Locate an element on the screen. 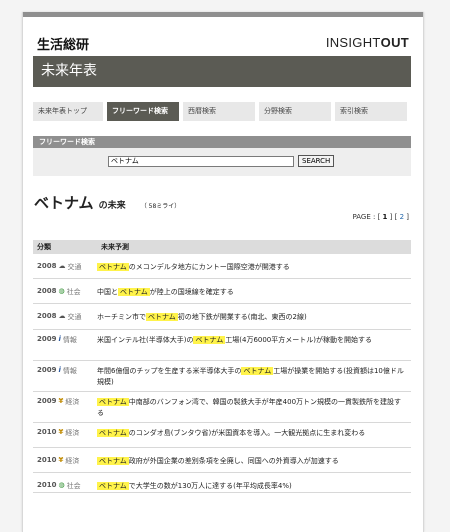  prediction-post: が陸上の国境線を確定する is located at coordinates (191, 292).